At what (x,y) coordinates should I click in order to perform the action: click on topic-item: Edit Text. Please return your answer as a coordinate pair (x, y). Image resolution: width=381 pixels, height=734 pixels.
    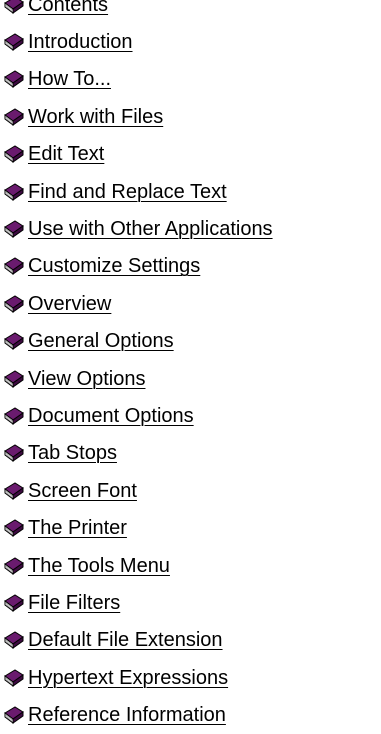
    Looking at the image, I should click on (136, 154).